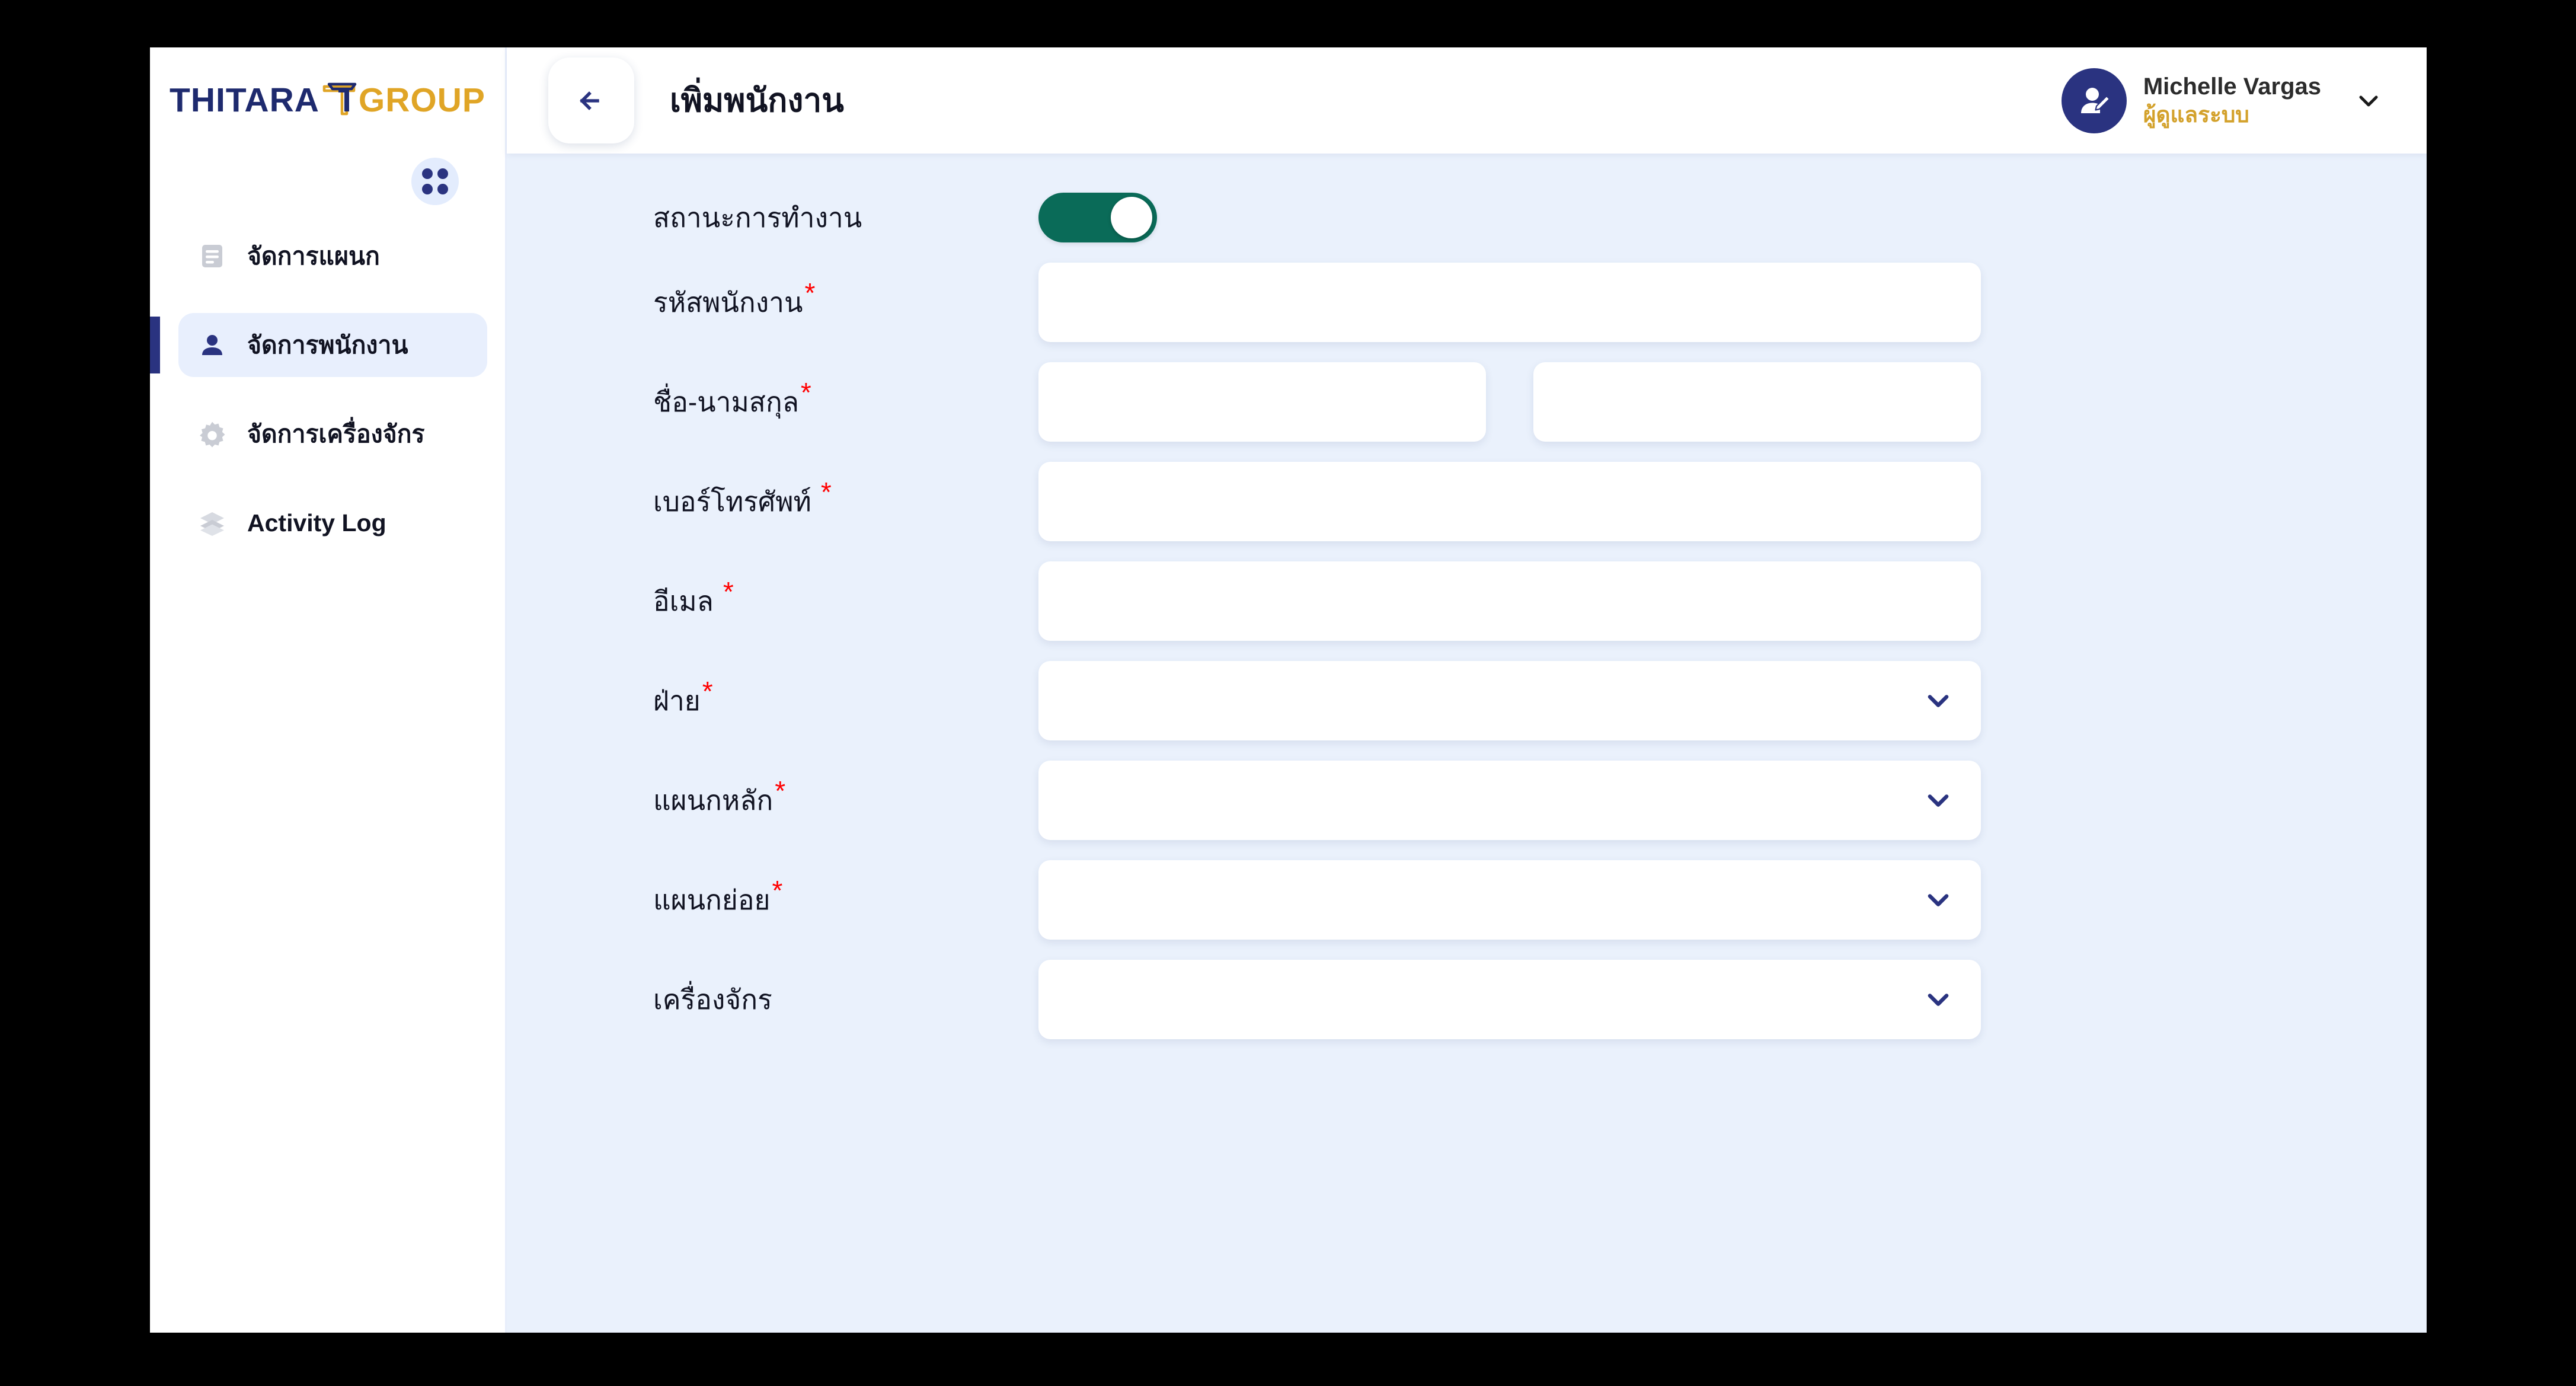 This screenshot has height=1386, width=2576. Describe the element at coordinates (757, 217) in the screenshot. I see `field-label-text: สถานะการทำงาน` at that location.